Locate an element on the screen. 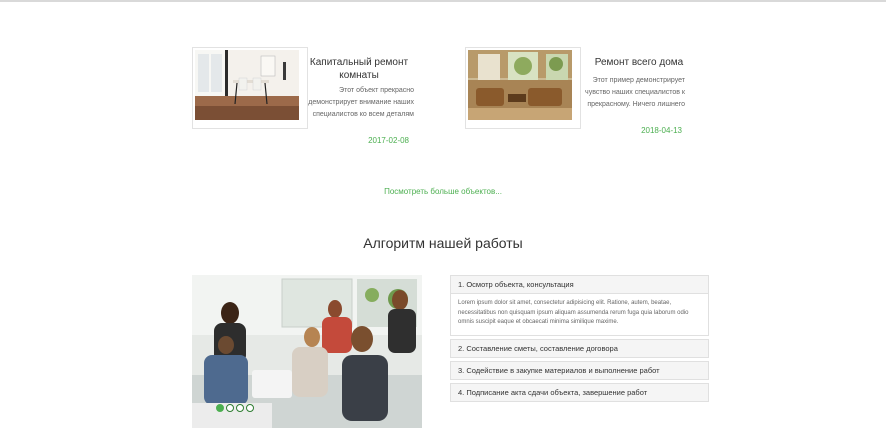  team-photo-slider is located at coordinates (307, 351).